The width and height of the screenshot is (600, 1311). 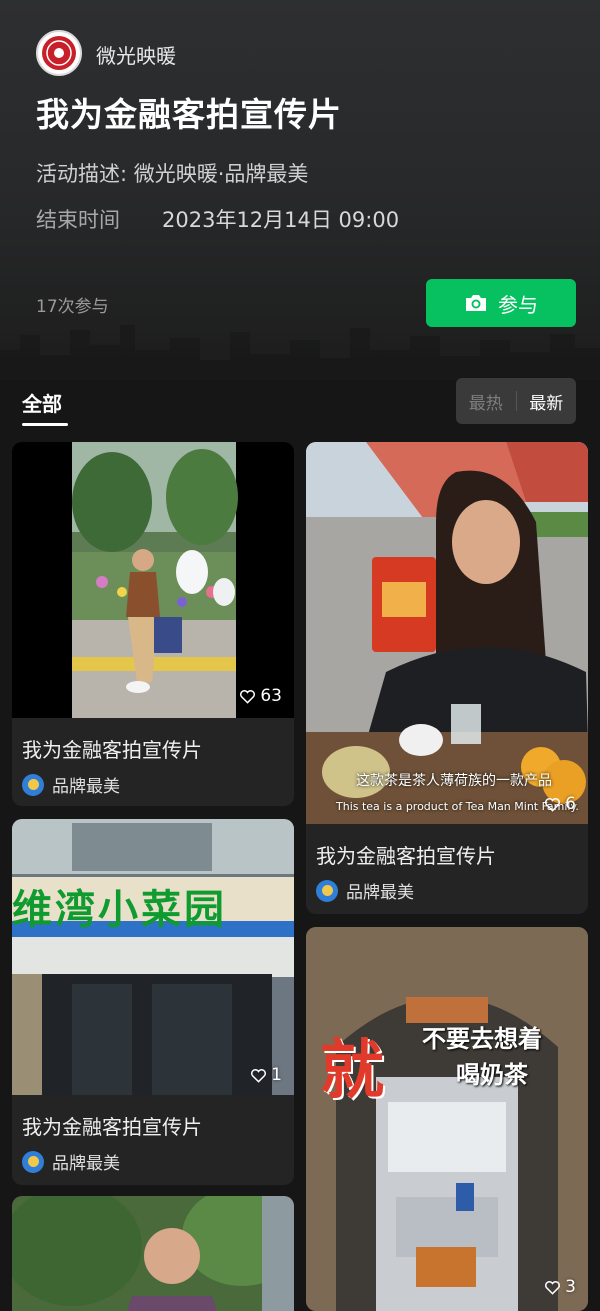 What do you see at coordinates (547, 401) in the screenshot?
I see `sort-new-button: 最新` at bounding box center [547, 401].